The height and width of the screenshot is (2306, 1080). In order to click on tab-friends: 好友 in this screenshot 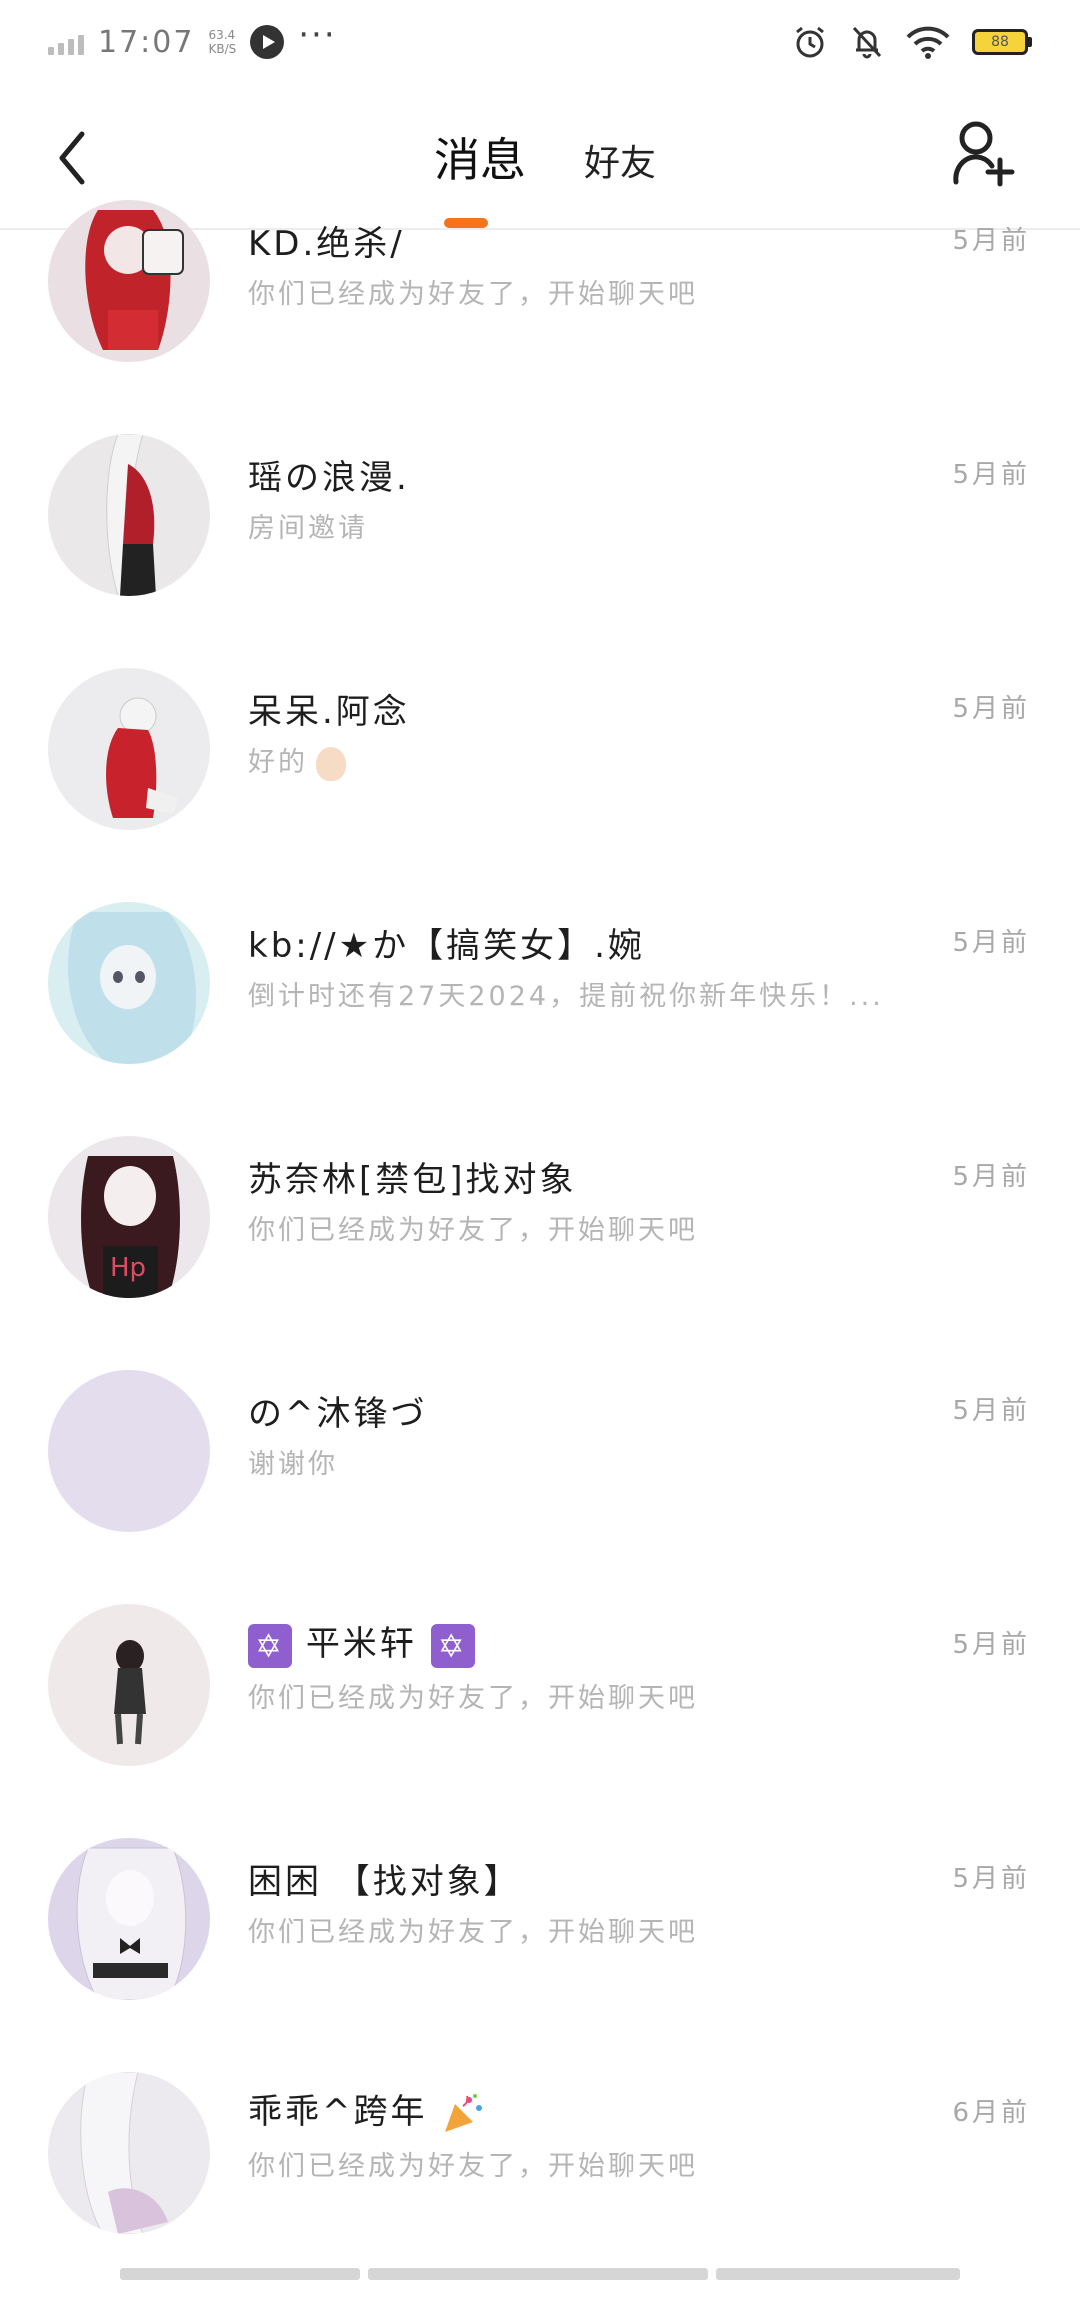, I will do `click(620, 162)`.